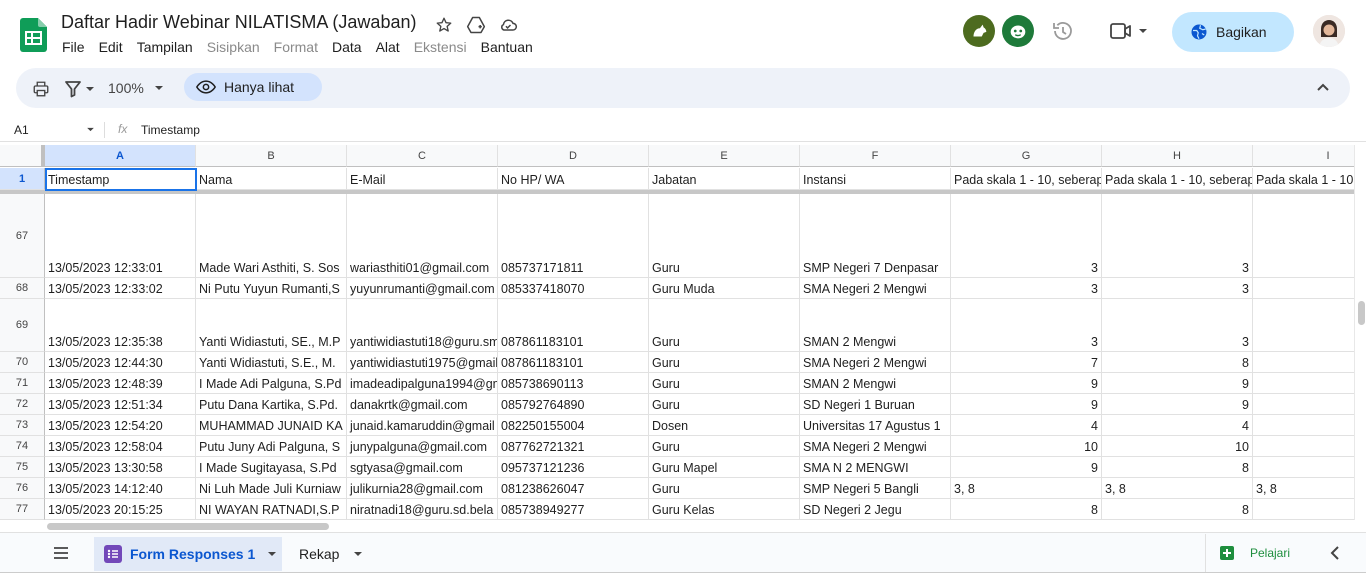  What do you see at coordinates (440, 47) in the screenshot?
I see `menu-extensions: Ekstensi` at bounding box center [440, 47].